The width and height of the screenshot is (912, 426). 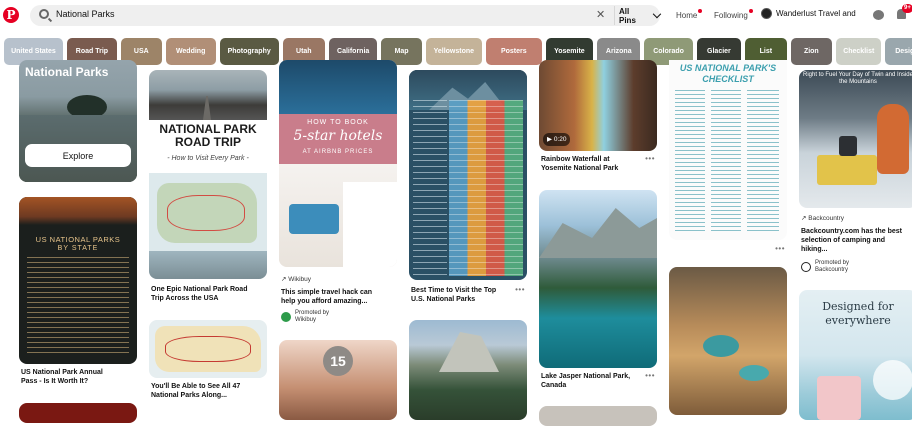 What do you see at coordinates (338, 152) in the screenshot?
I see `hotel-line-3: AT AIRBNB PRICES` at bounding box center [338, 152].